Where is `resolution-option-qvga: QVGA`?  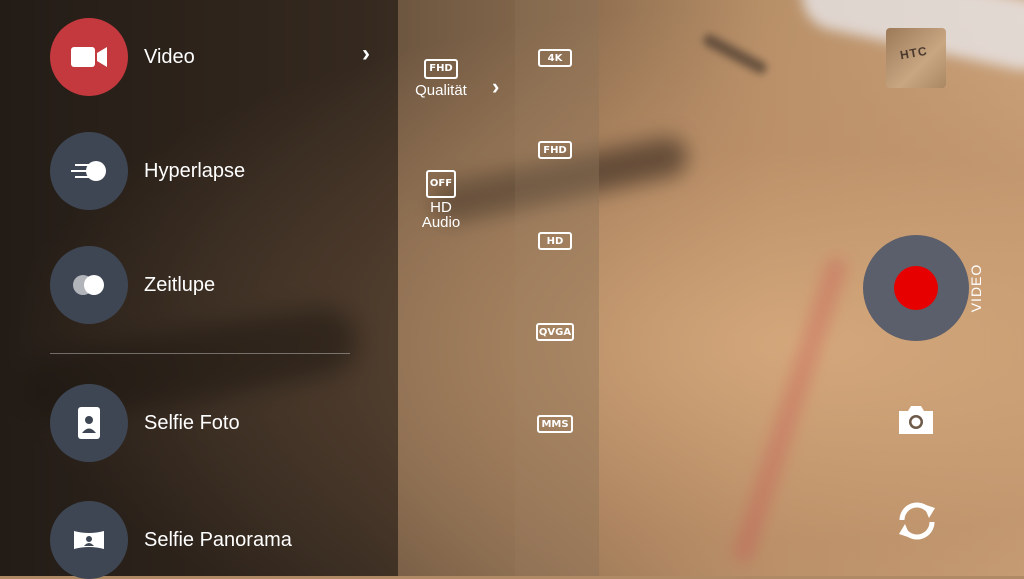
resolution-option-qvga: QVGA is located at coordinates (555, 332).